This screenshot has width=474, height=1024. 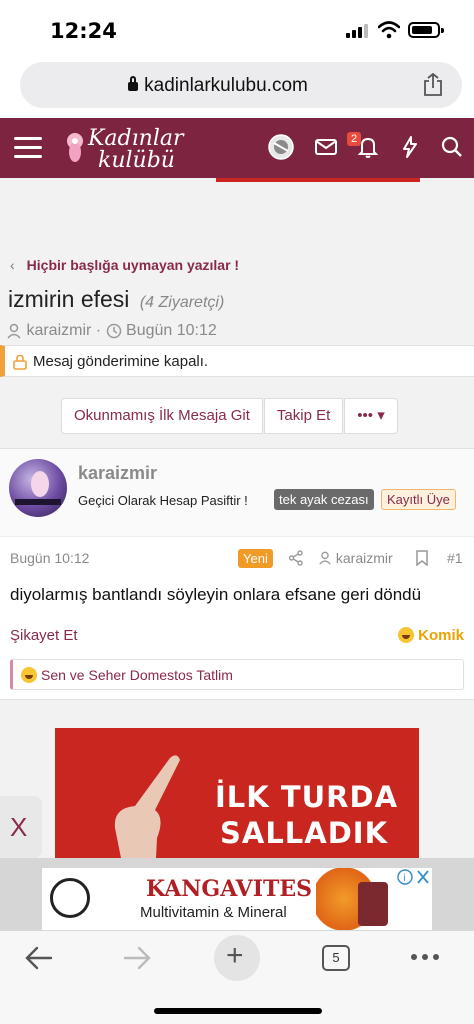 I want to click on ad-subtitle: Multivitamin & Mineral, so click(x=213, y=912).